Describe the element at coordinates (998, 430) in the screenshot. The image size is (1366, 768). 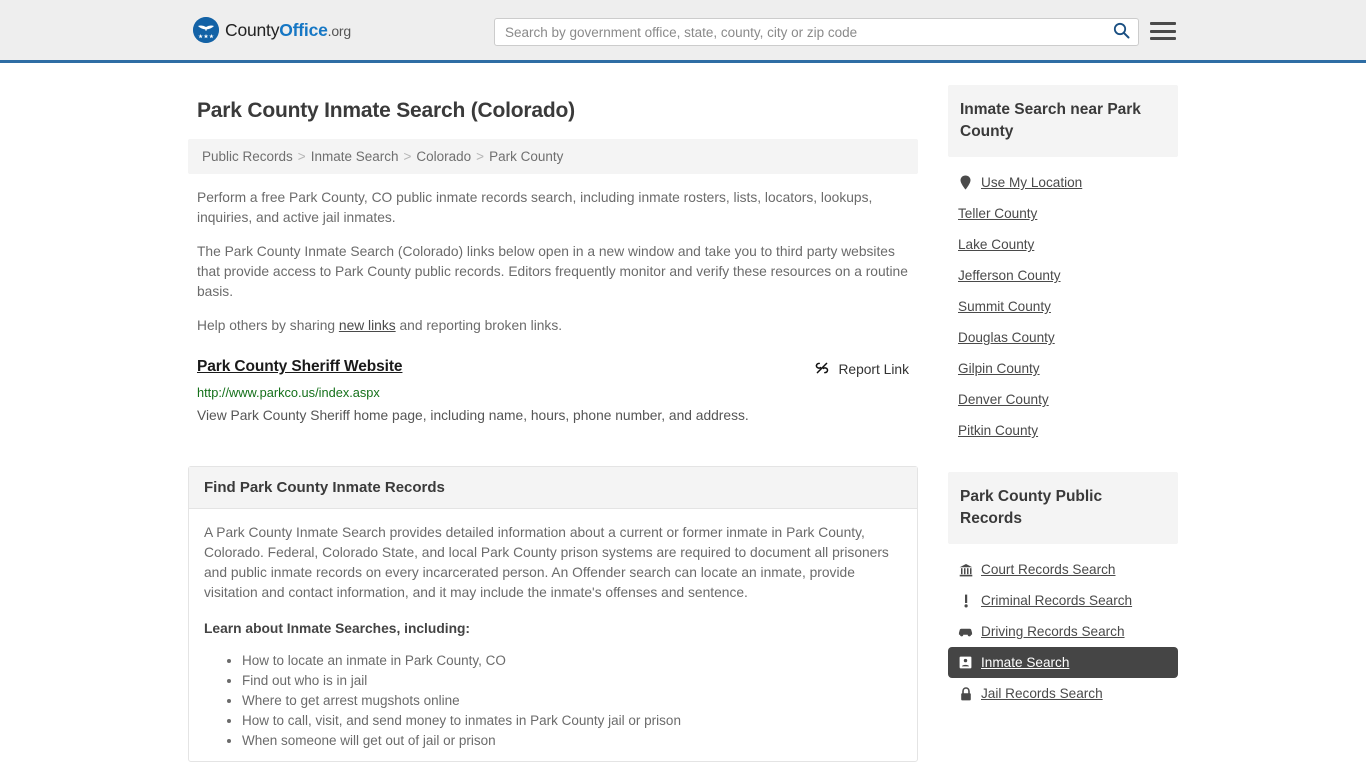
I see `sidebar-item-label: Pitkin County` at that location.